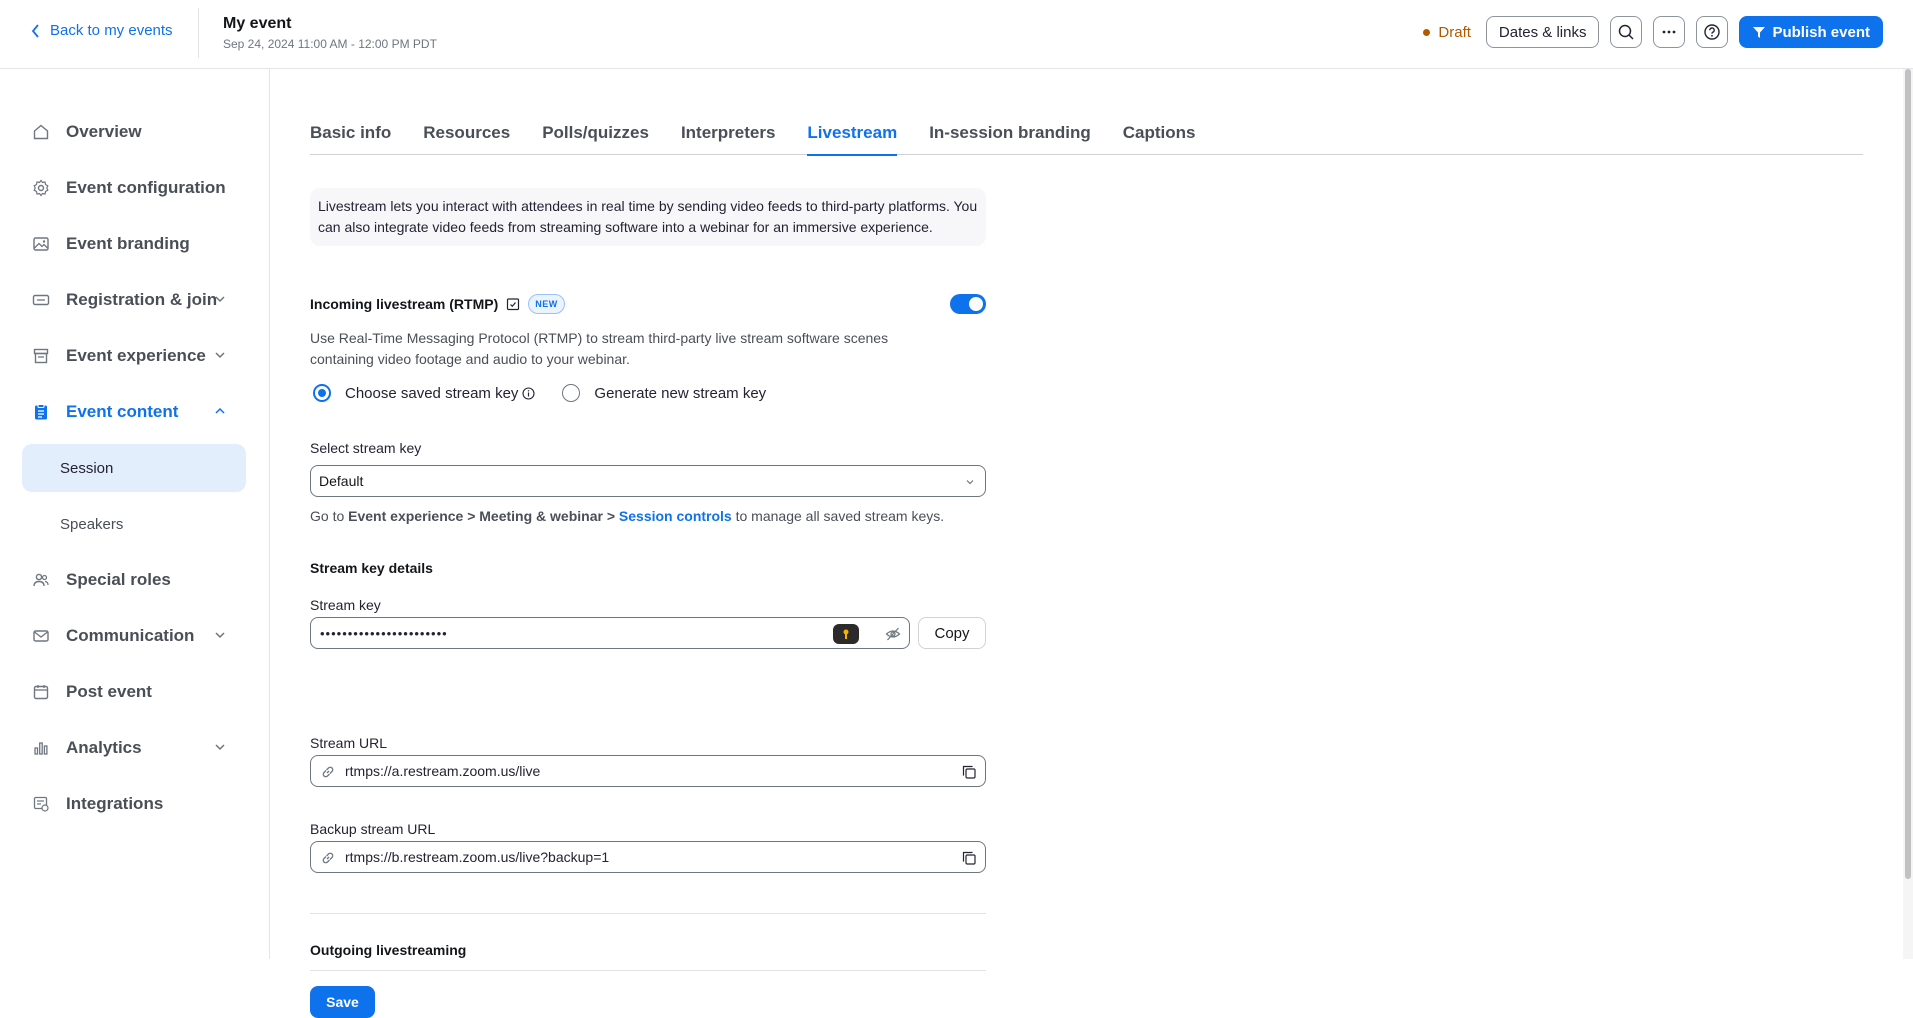 Image resolution: width=1913 pixels, height=1018 pixels. Describe the element at coordinates (388, 950) in the screenshot. I see `outgoing-livestreaming-title: Outgoing livestreaming` at that location.